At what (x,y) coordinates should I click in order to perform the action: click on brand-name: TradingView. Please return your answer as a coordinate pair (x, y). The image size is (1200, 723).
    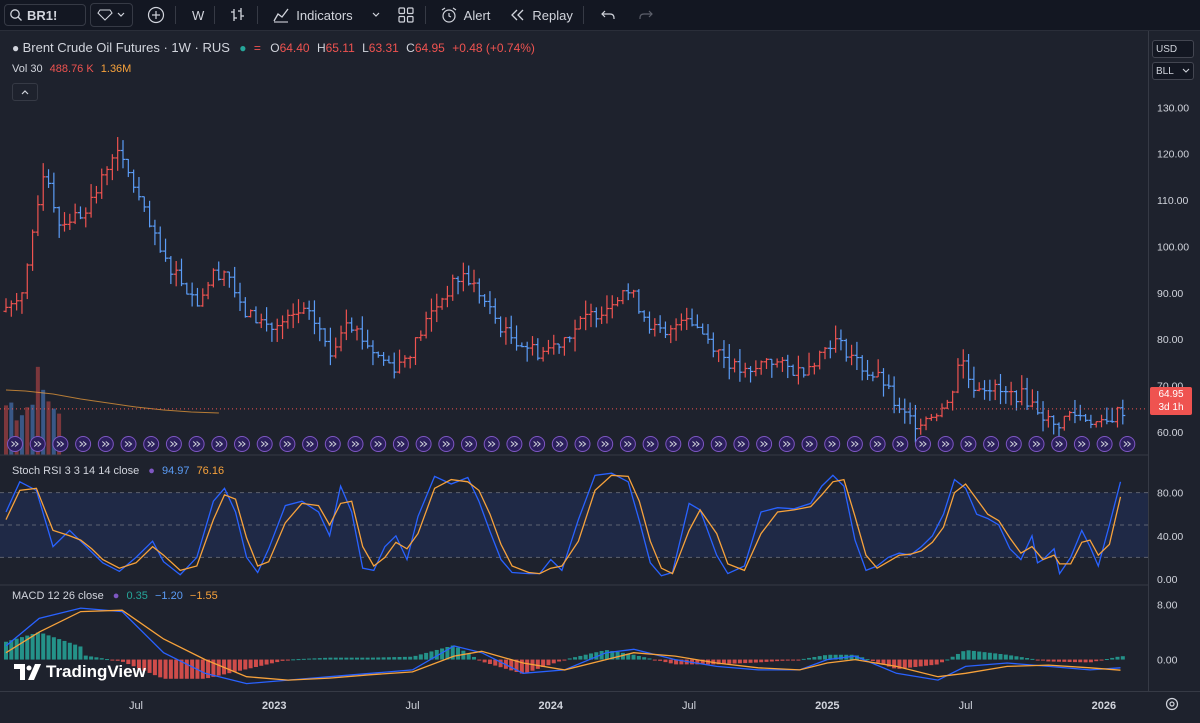
    Looking at the image, I should click on (96, 671).